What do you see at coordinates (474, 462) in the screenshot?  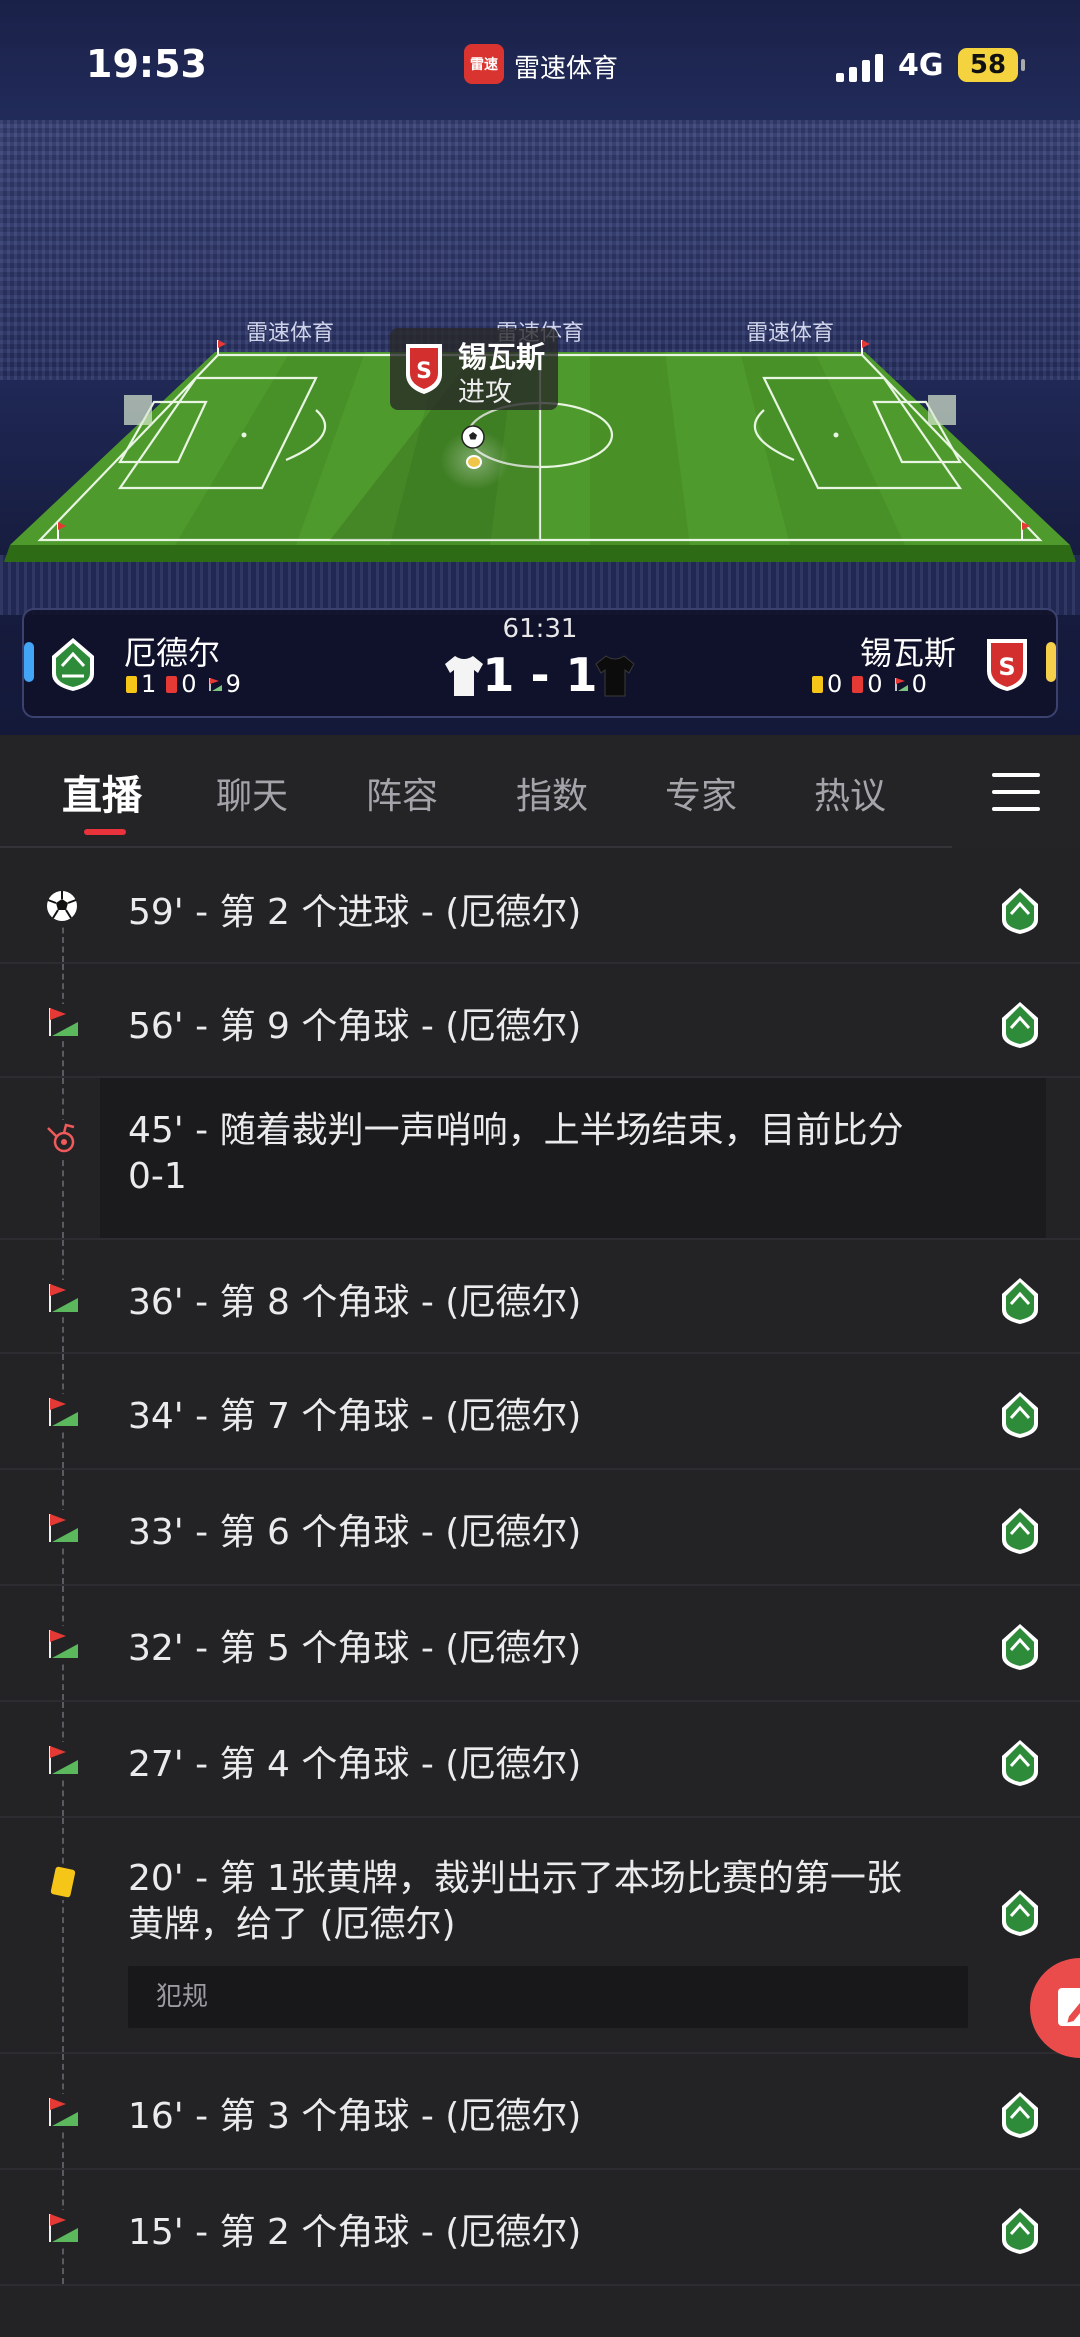 I see `ball-position-dot` at bounding box center [474, 462].